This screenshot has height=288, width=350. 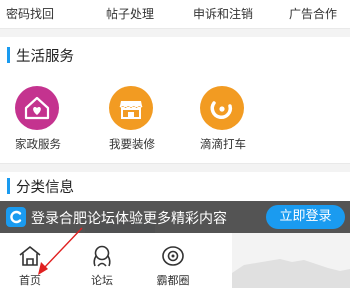 I want to click on tab-label: 首页, so click(x=30, y=280).